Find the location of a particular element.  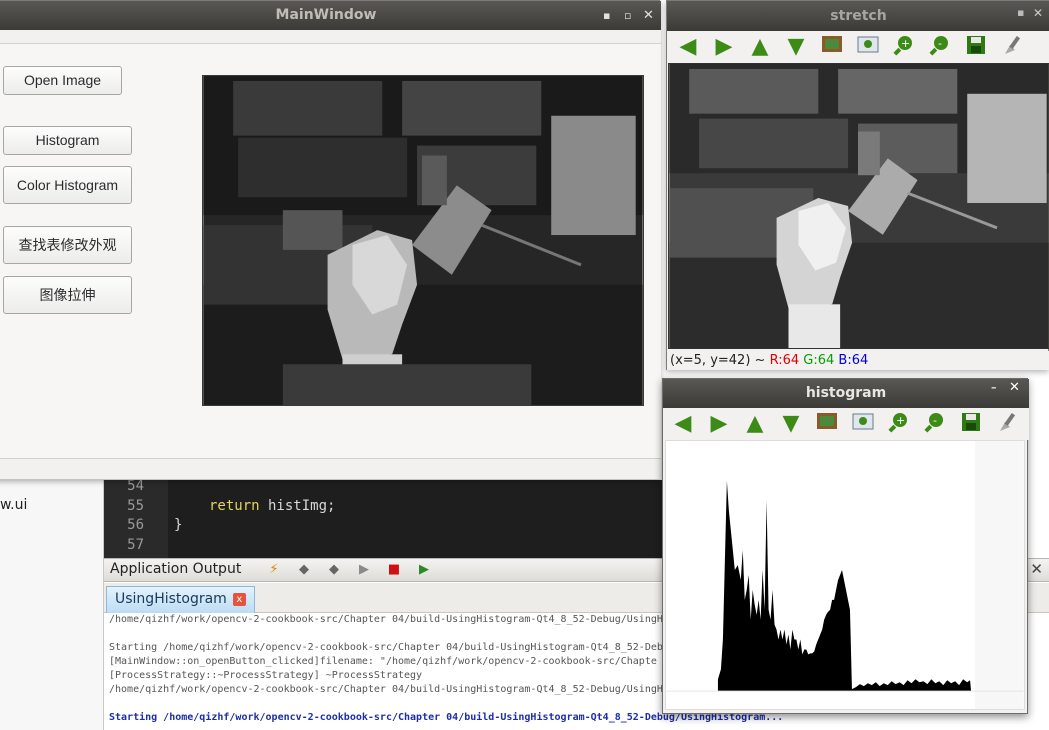

green-value: G:64 is located at coordinates (819, 360).